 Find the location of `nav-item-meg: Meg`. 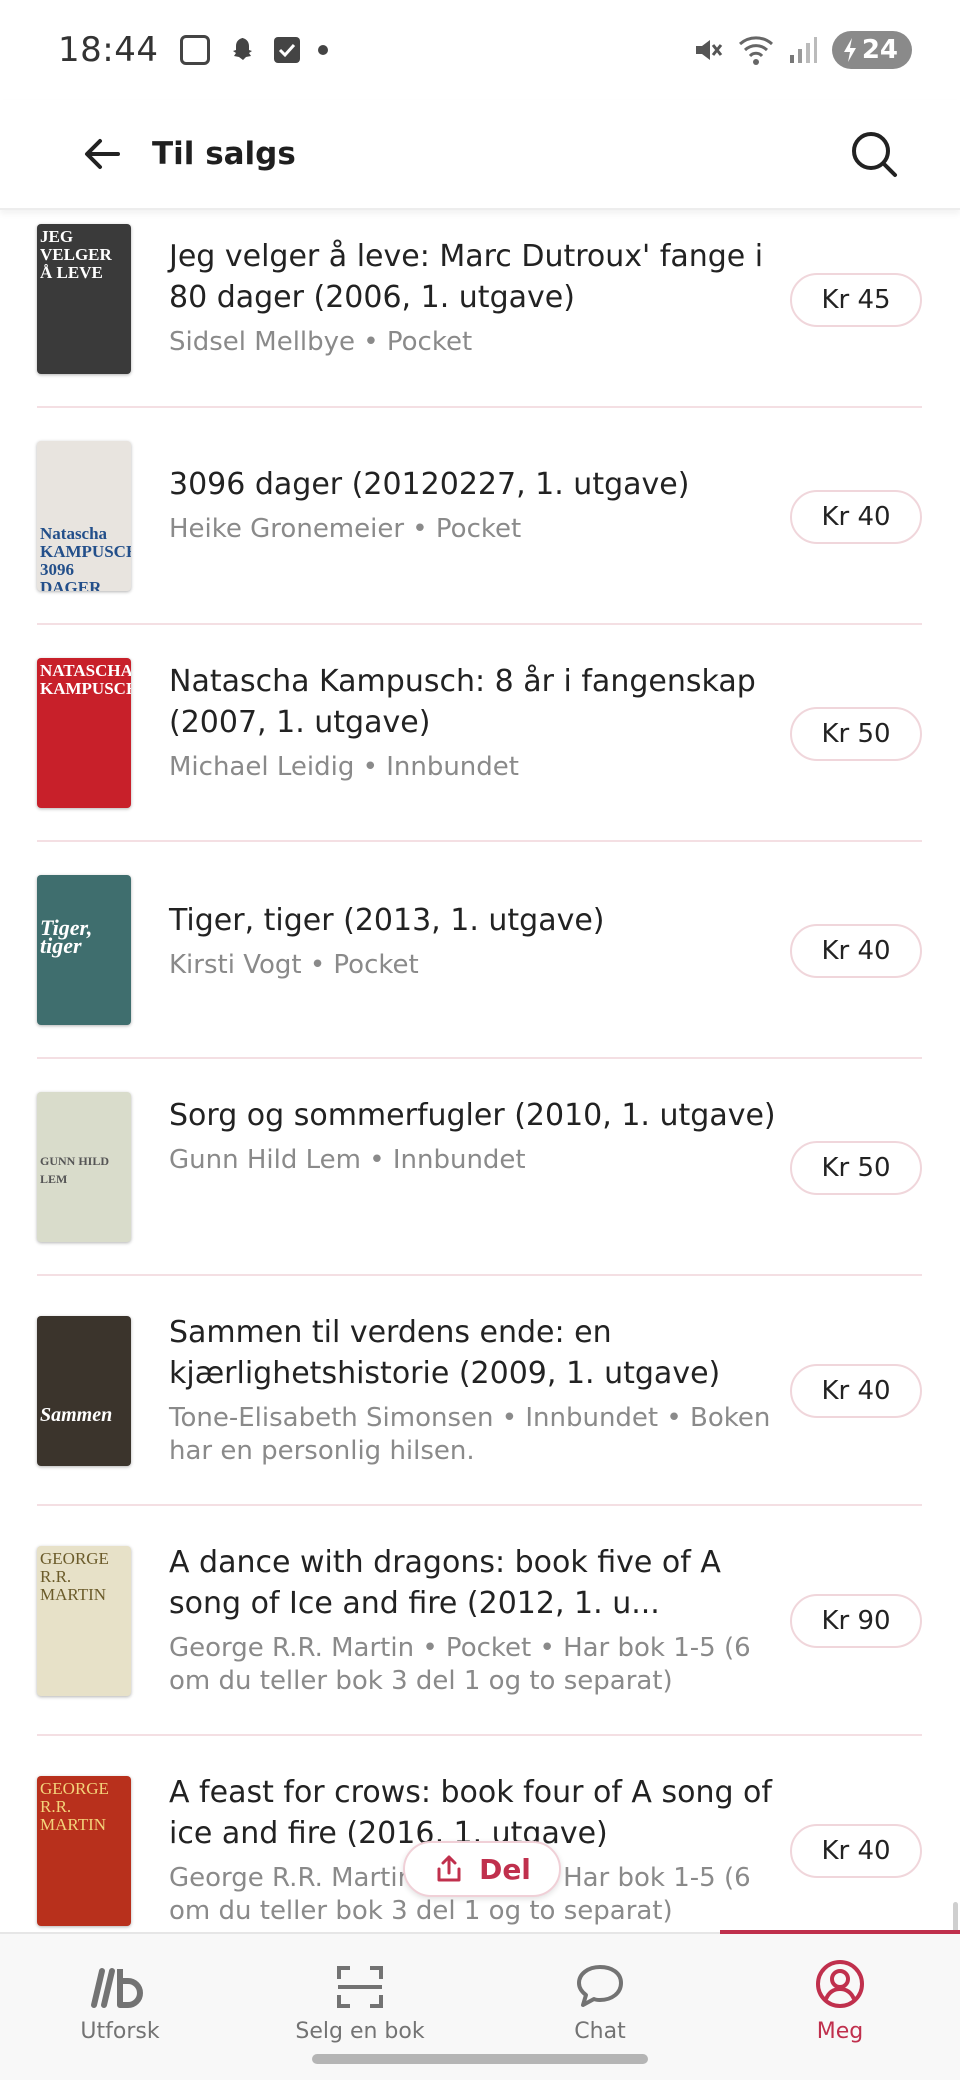

nav-item-meg: Meg is located at coordinates (840, 1989).